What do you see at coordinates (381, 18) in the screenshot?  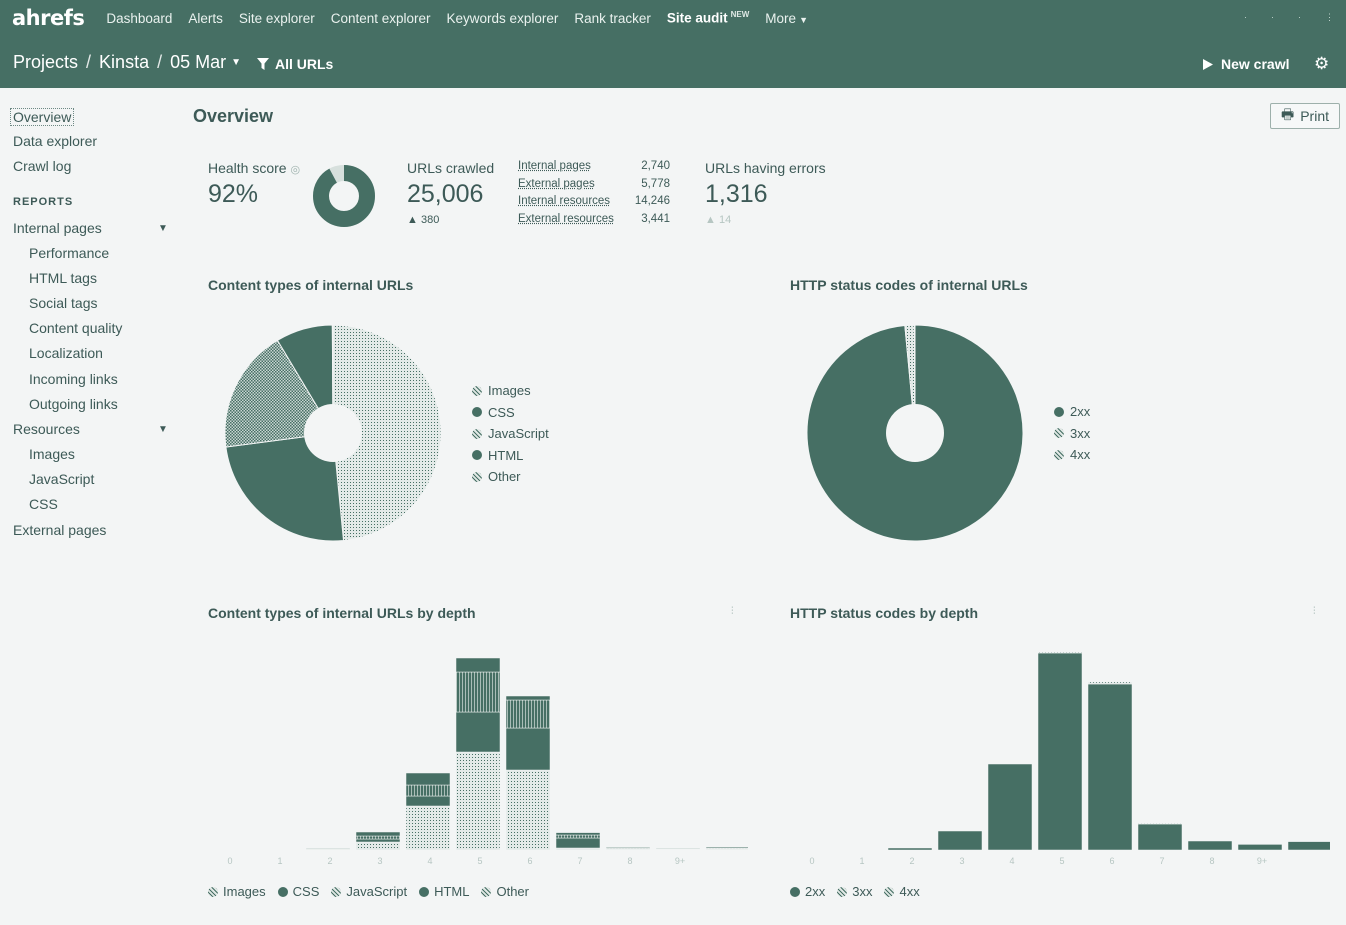 I see `nav-content-explorer: Content explorer` at bounding box center [381, 18].